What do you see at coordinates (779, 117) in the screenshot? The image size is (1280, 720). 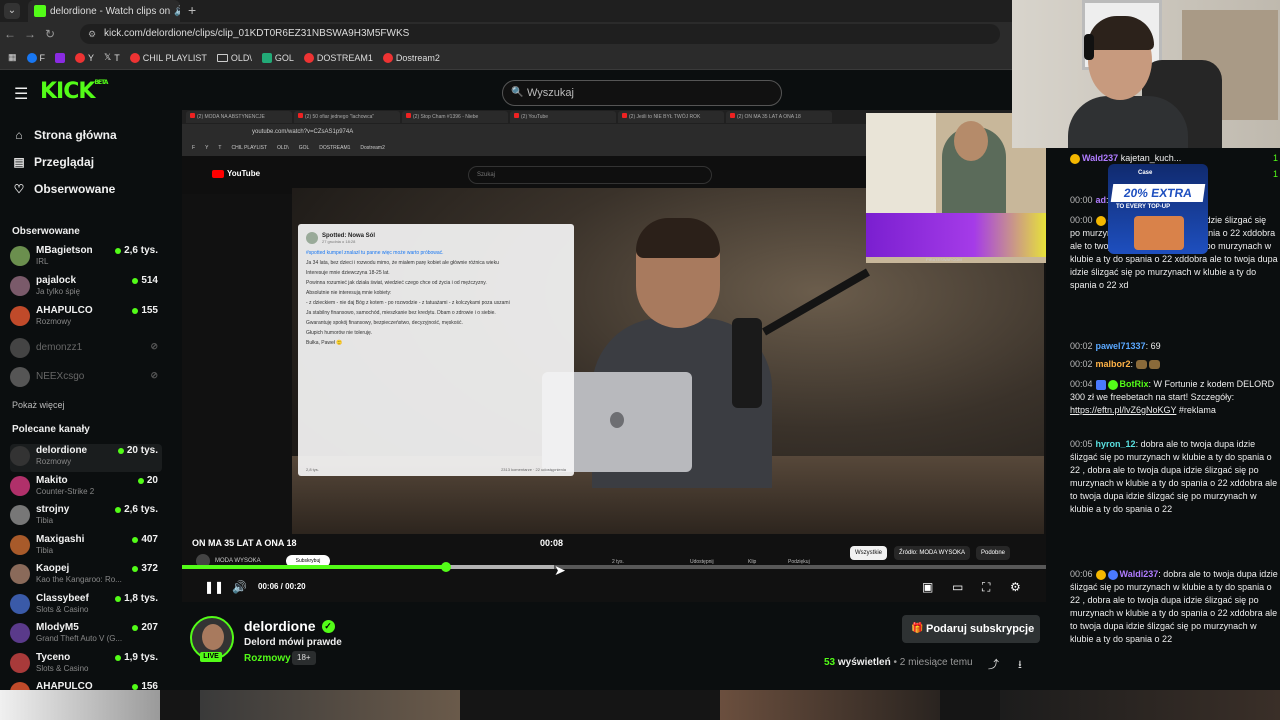 I see `recorded-tab: (2) ON MA 35 LAT A ONA 18` at bounding box center [779, 117].